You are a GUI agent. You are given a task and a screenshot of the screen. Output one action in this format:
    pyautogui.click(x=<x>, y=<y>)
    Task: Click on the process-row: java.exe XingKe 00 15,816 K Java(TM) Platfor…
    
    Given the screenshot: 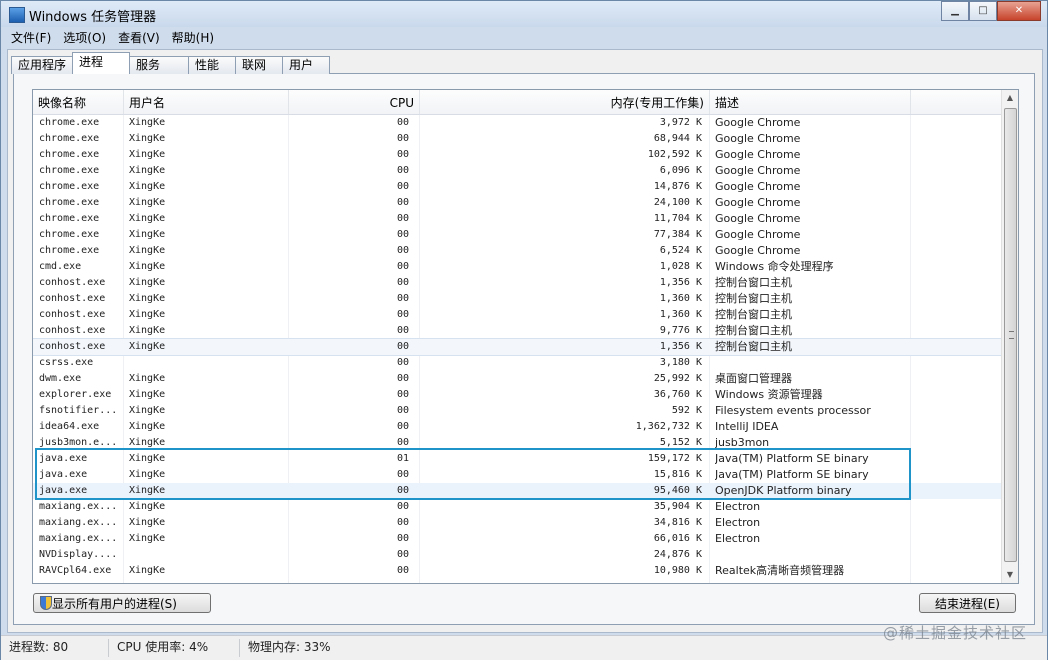 What is the action you would take?
    pyautogui.click(x=517, y=475)
    